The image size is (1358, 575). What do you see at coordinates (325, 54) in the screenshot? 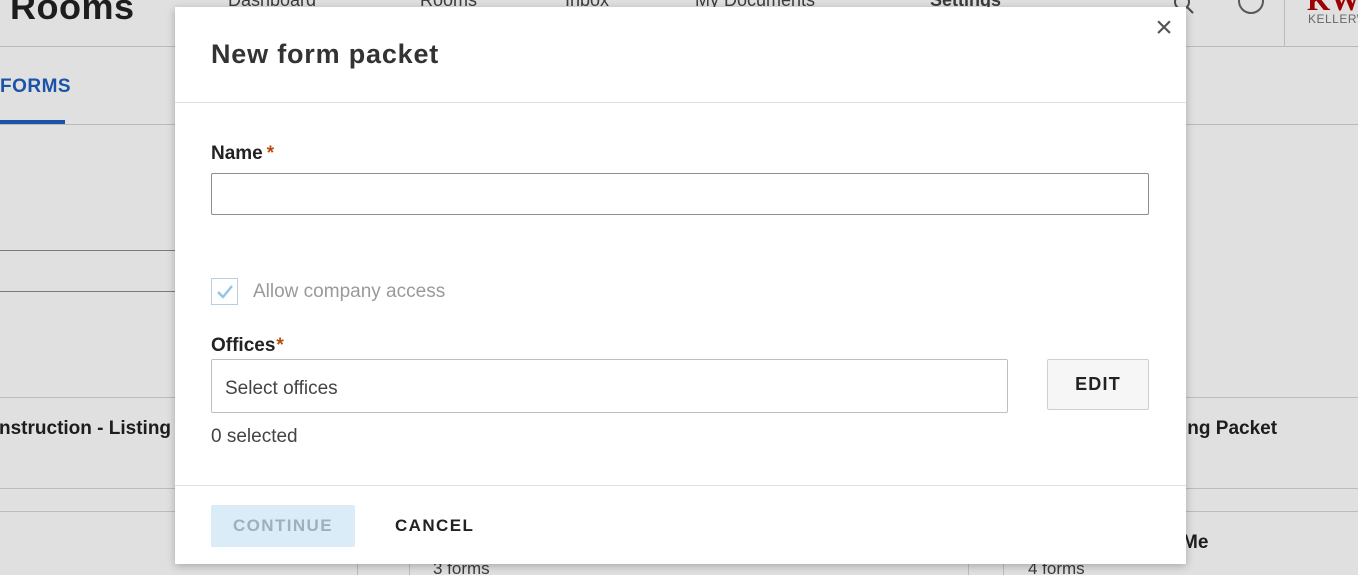
I see `dialog-title: New form packet` at bounding box center [325, 54].